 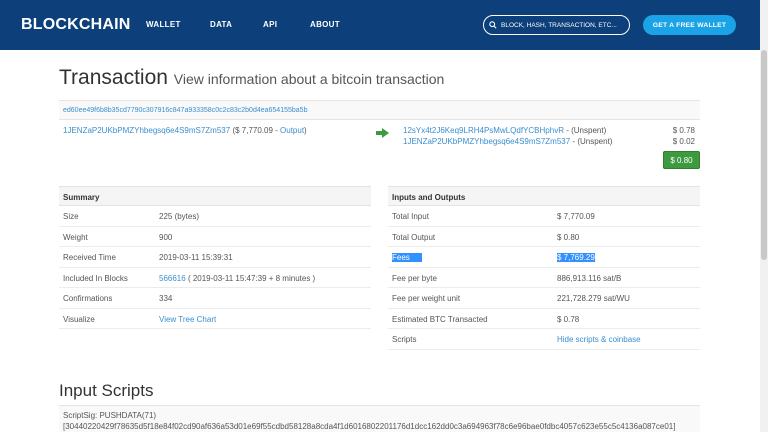 What do you see at coordinates (221, 24) in the screenshot?
I see `nav-data: DATA` at bounding box center [221, 24].